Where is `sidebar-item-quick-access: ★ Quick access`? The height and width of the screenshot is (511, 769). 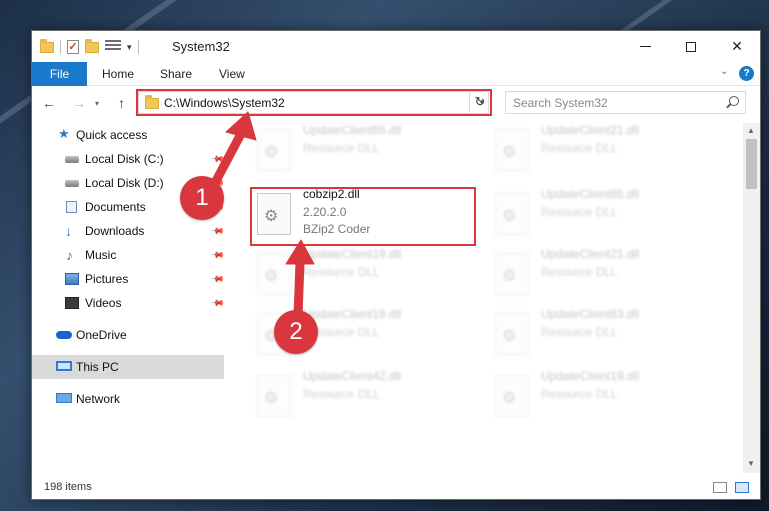
sidebar-item-quick-access: ★ Quick access is located at coordinates (128, 135).